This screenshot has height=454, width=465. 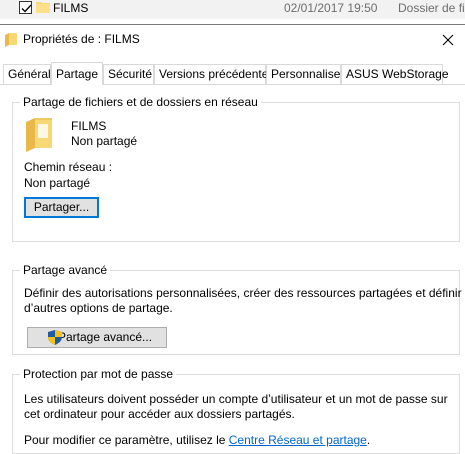 What do you see at coordinates (57, 183) in the screenshot?
I see `network-path-value: Non partagé` at bounding box center [57, 183].